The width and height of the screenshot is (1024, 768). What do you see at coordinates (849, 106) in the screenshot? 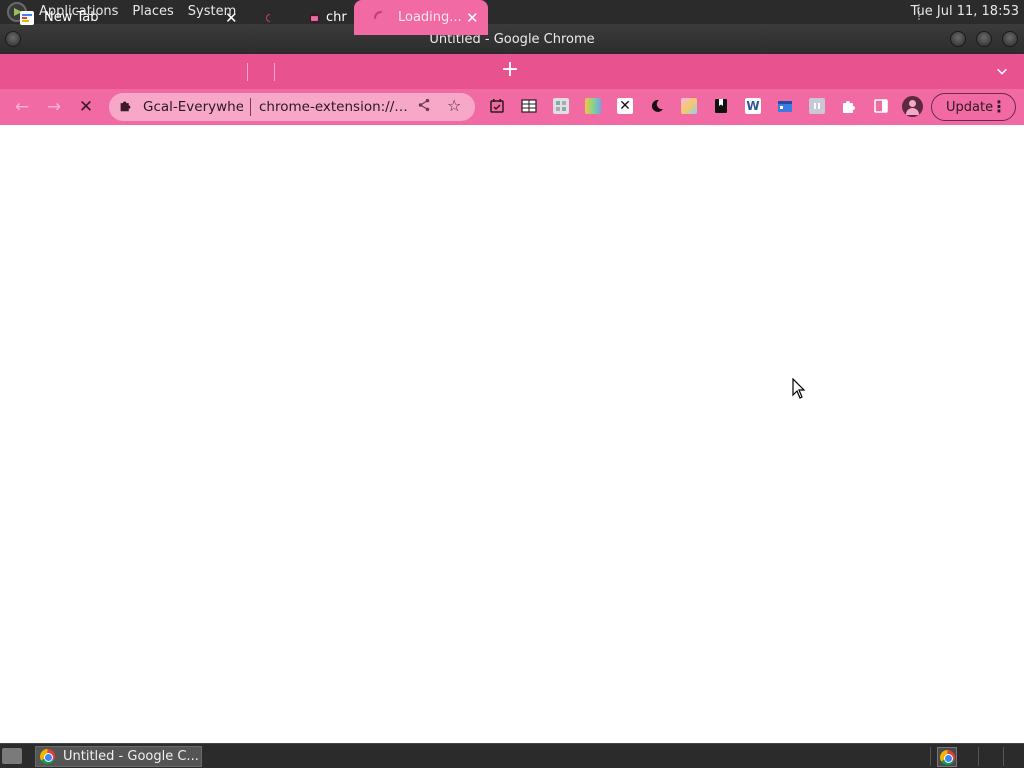
I see `puzzle-icon` at bounding box center [849, 106].